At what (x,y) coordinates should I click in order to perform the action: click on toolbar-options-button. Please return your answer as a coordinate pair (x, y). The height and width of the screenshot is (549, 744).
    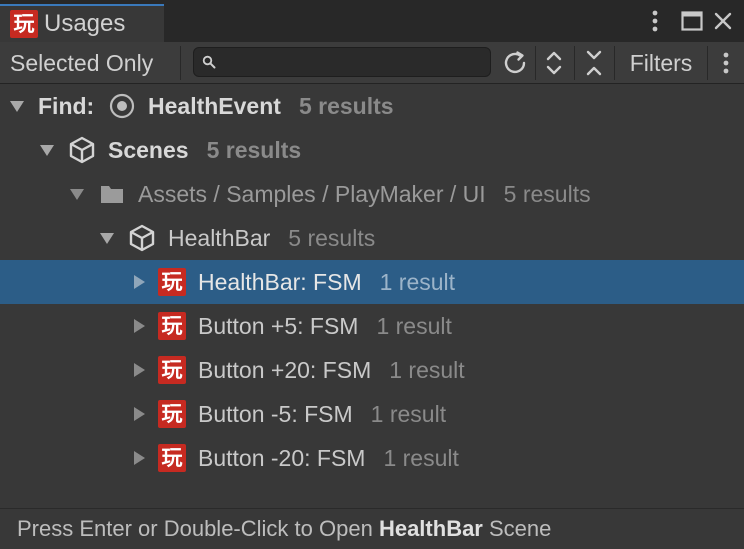
    Looking at the image, I should click on (726, 63).